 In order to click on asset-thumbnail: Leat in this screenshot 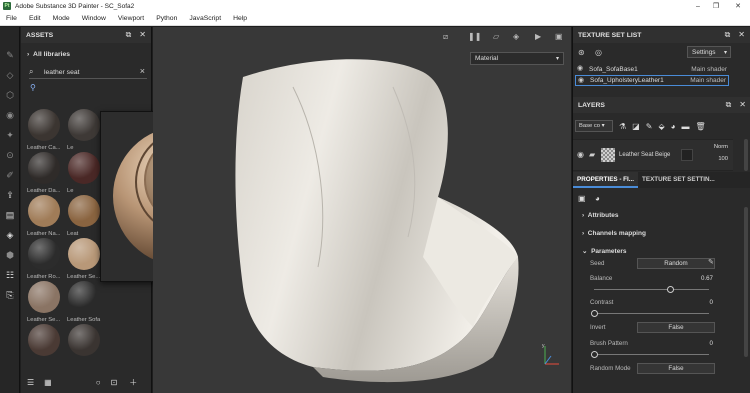, I will do `click(84, 216)`.